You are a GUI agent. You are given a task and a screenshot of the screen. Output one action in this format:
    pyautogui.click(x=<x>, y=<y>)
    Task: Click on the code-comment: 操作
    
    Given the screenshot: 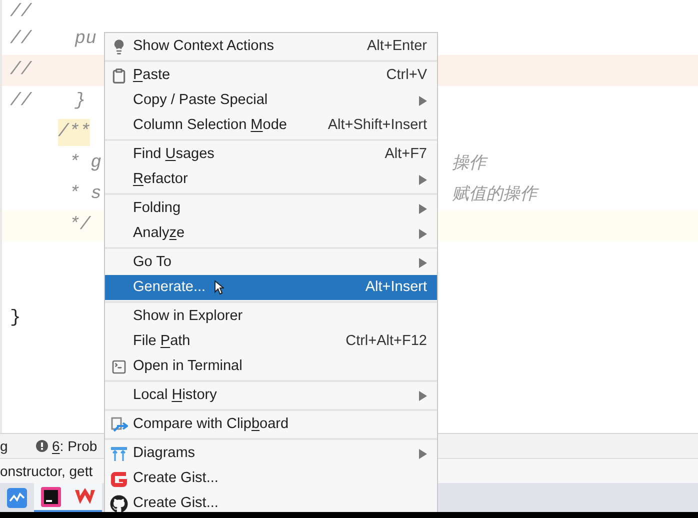 What is the action you would take?
    pyautogui.click(x=469, y=163)
    